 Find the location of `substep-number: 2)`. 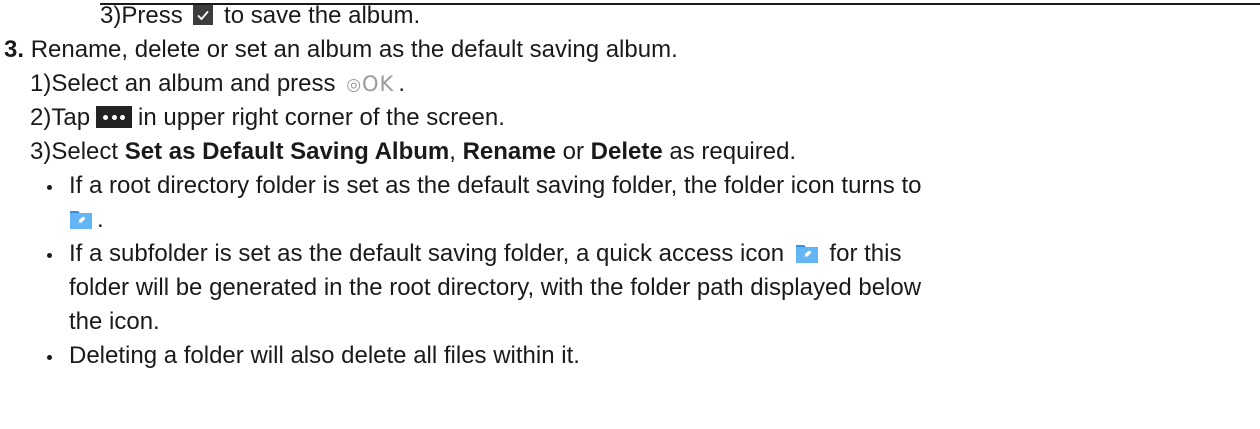

substep-number: 2) is located at coordinates (41, 117).